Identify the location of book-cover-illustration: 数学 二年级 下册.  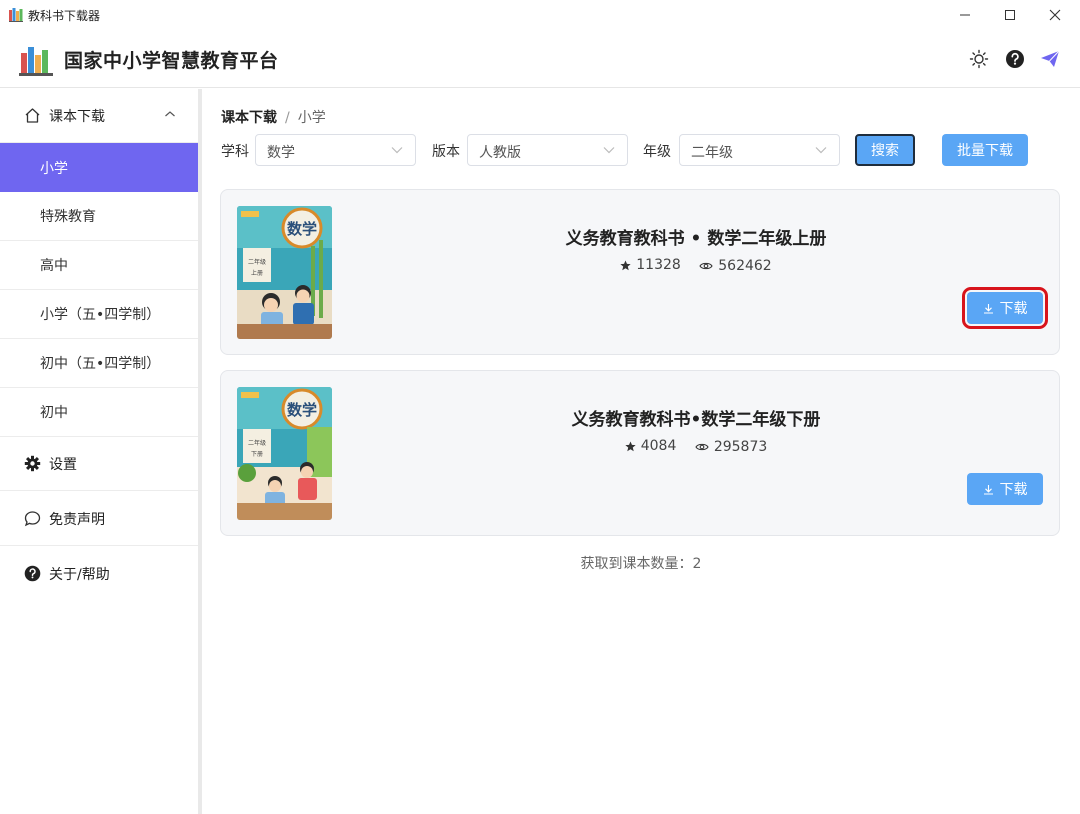
(284, 453).